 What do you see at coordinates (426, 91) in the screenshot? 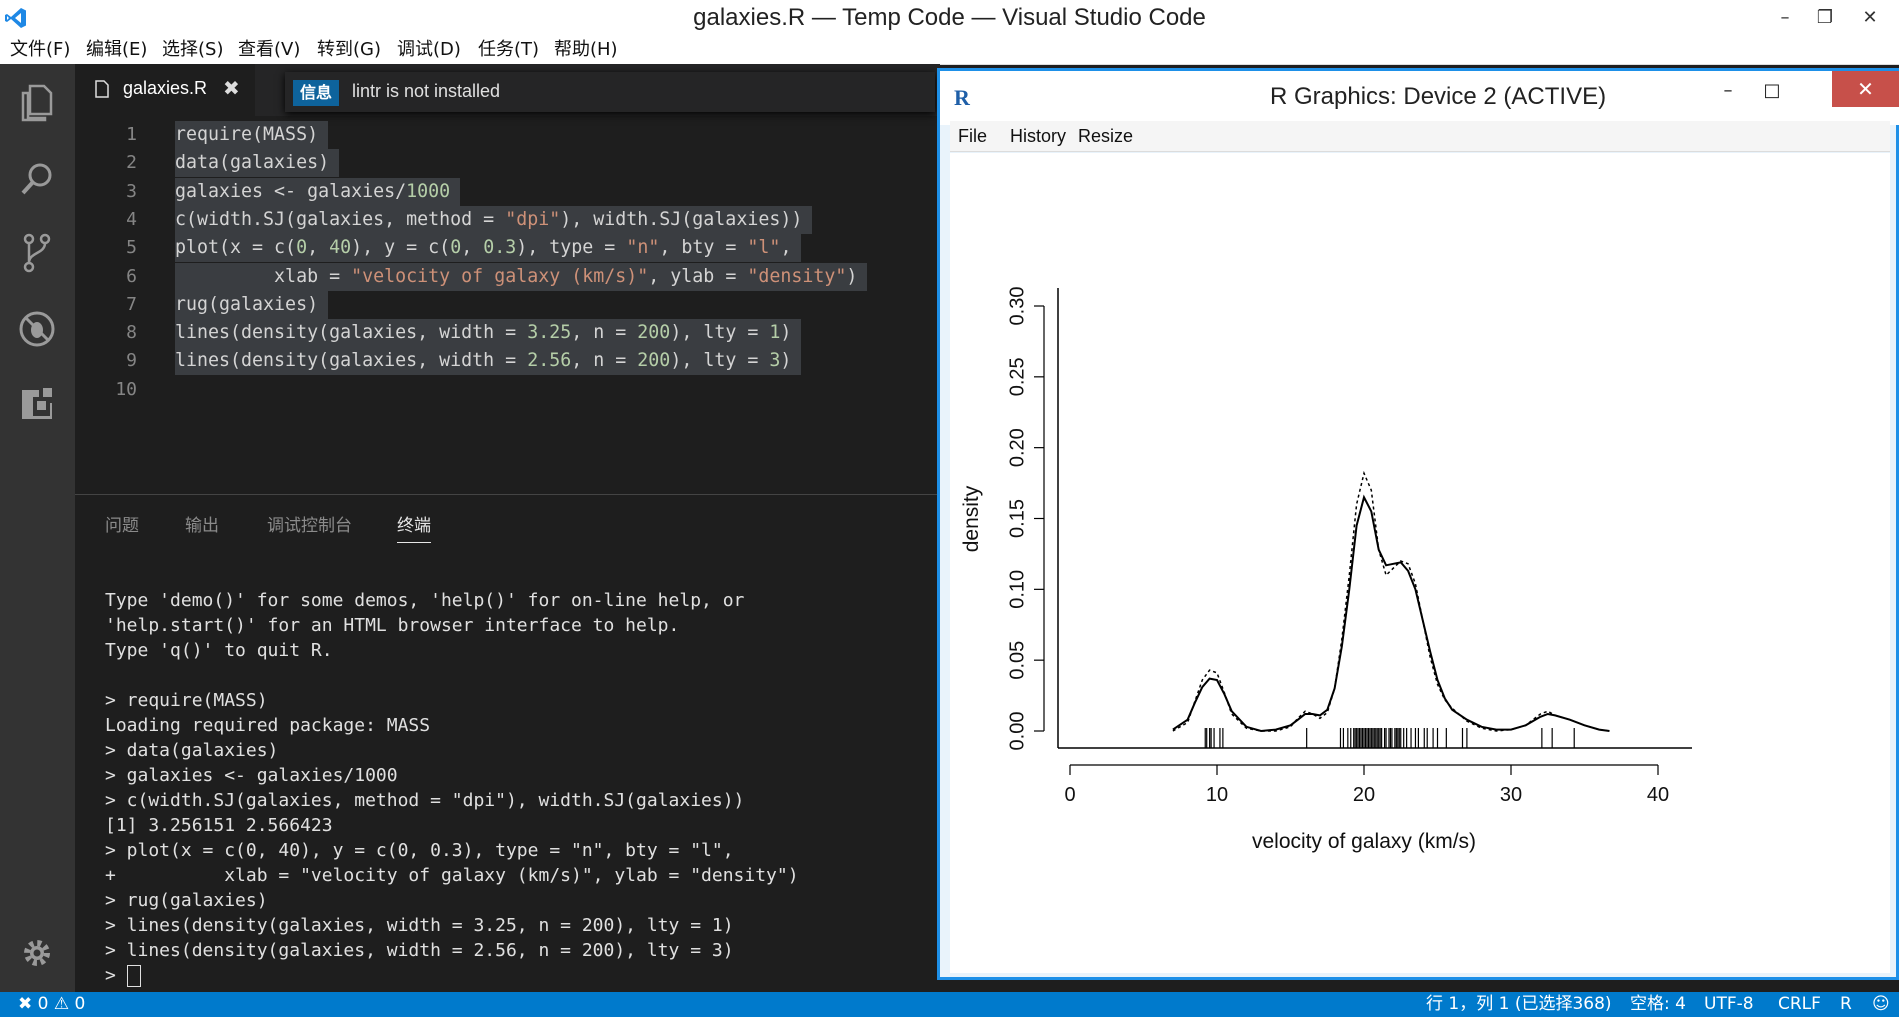
I see `notification-message: lintr is not installed` at bounding box center [426, 91].